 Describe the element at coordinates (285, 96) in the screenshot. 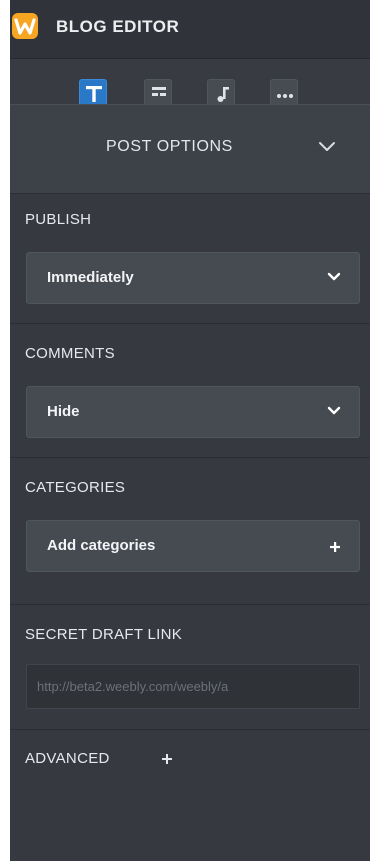

I see `more-icon` at that location.